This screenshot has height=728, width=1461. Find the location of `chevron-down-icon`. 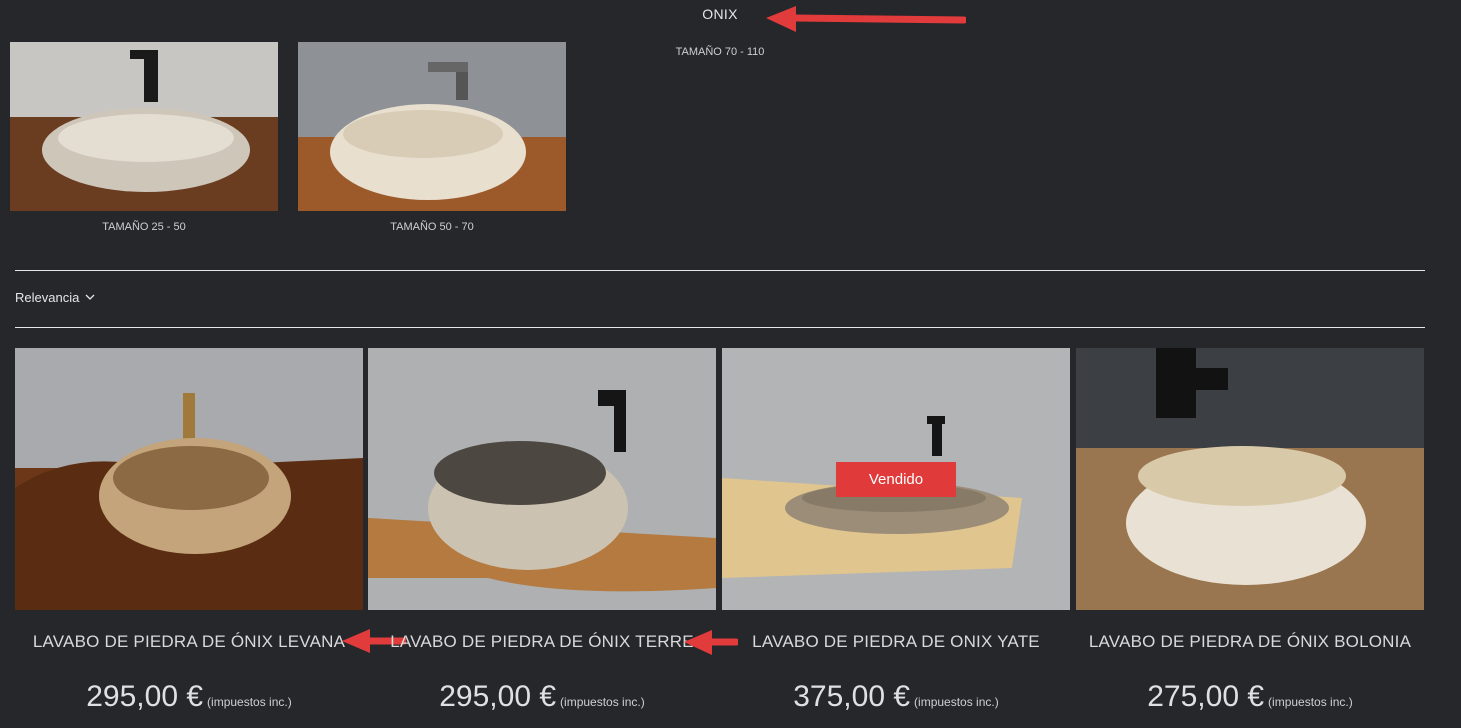

chevron-down-icon is located at coordinates (90, 297).